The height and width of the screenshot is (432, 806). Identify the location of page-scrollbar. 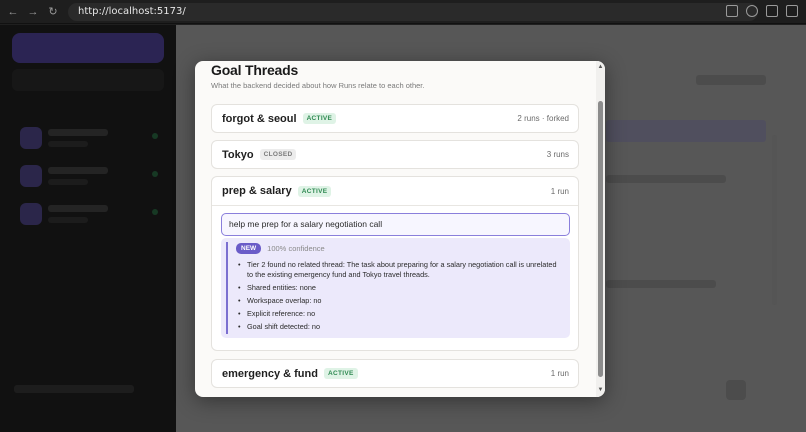
(774, 220).